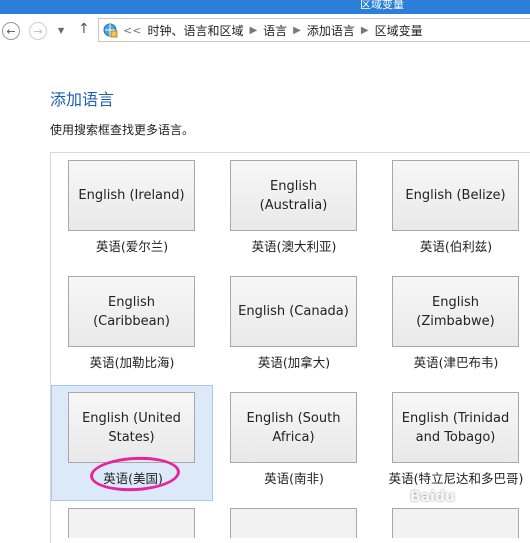  I want to click on language-button: English (Ireland), so click(131, 195).